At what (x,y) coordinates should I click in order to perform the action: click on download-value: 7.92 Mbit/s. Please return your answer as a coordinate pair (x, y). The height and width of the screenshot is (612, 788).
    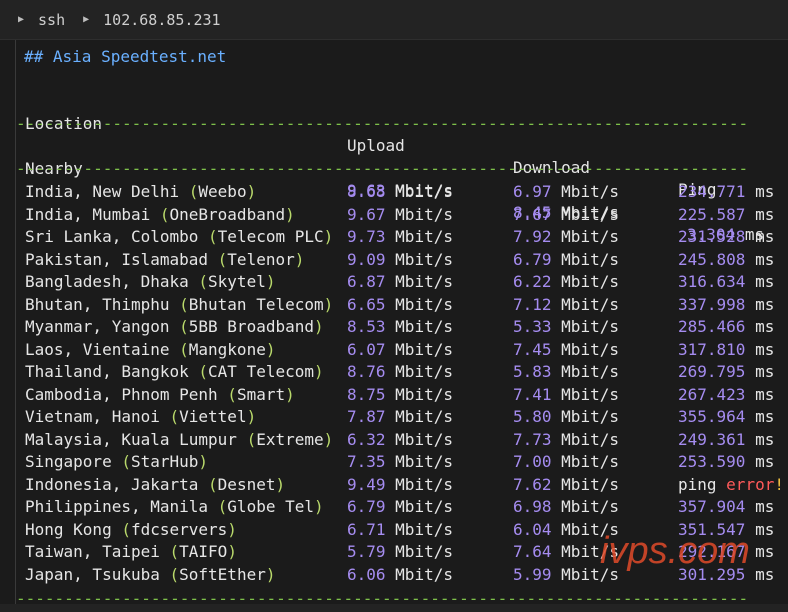
    Looking at the image, I should click on (566, 236).